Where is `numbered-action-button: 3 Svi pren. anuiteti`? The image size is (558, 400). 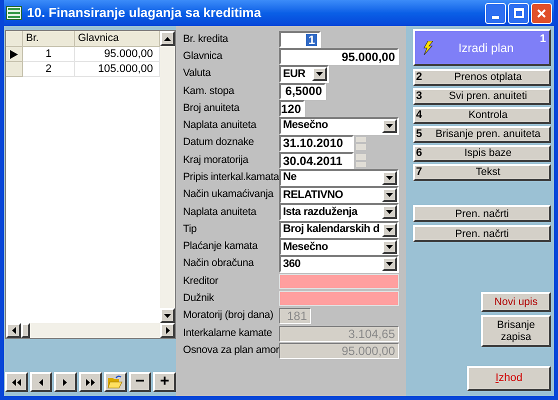 numbered-action-button: 3 Svi pren. anuiteti is located at coordinates (482, 96).